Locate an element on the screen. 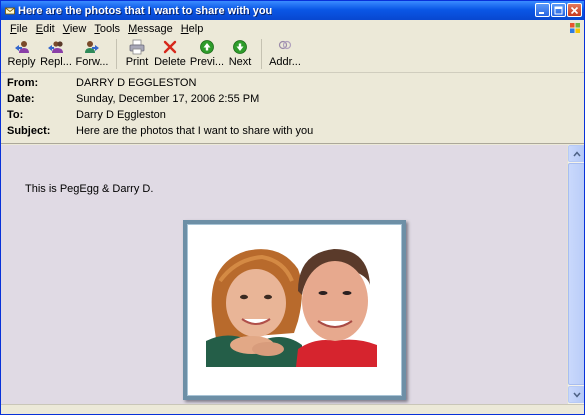 This screenshot has width=585, height=415. menu-file: File is located at coordinates (19, 29).